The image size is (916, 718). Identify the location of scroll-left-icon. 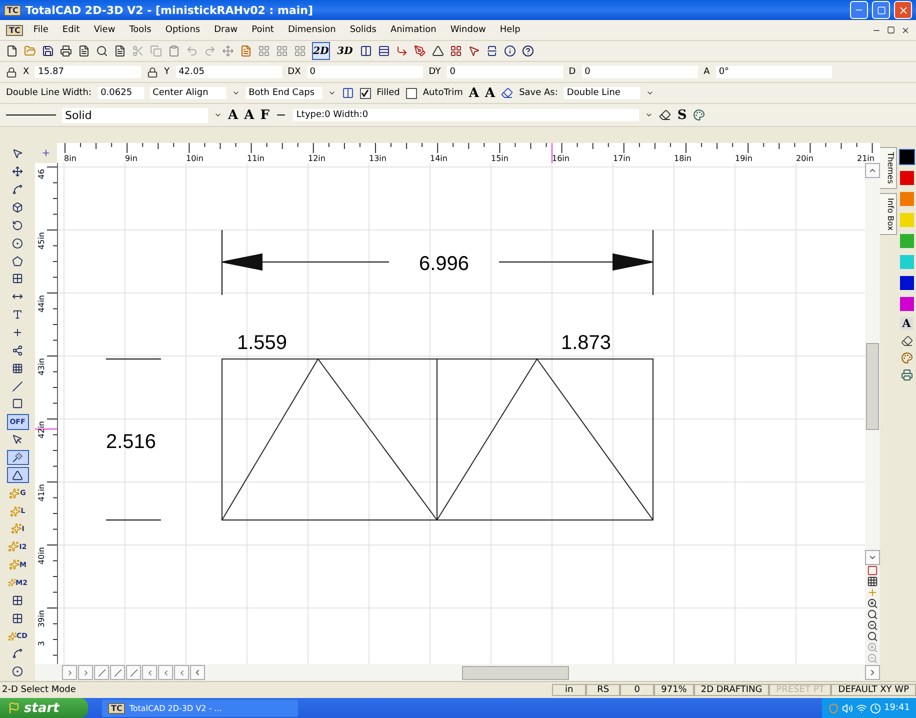
(197, 672).